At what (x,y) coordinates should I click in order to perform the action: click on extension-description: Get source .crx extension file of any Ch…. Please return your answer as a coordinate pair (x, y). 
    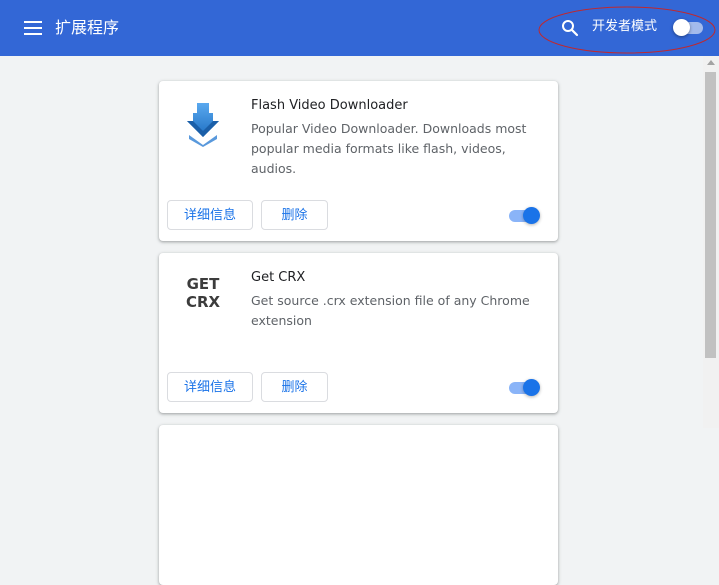
    Looking at the image, I should click on (390, 310).